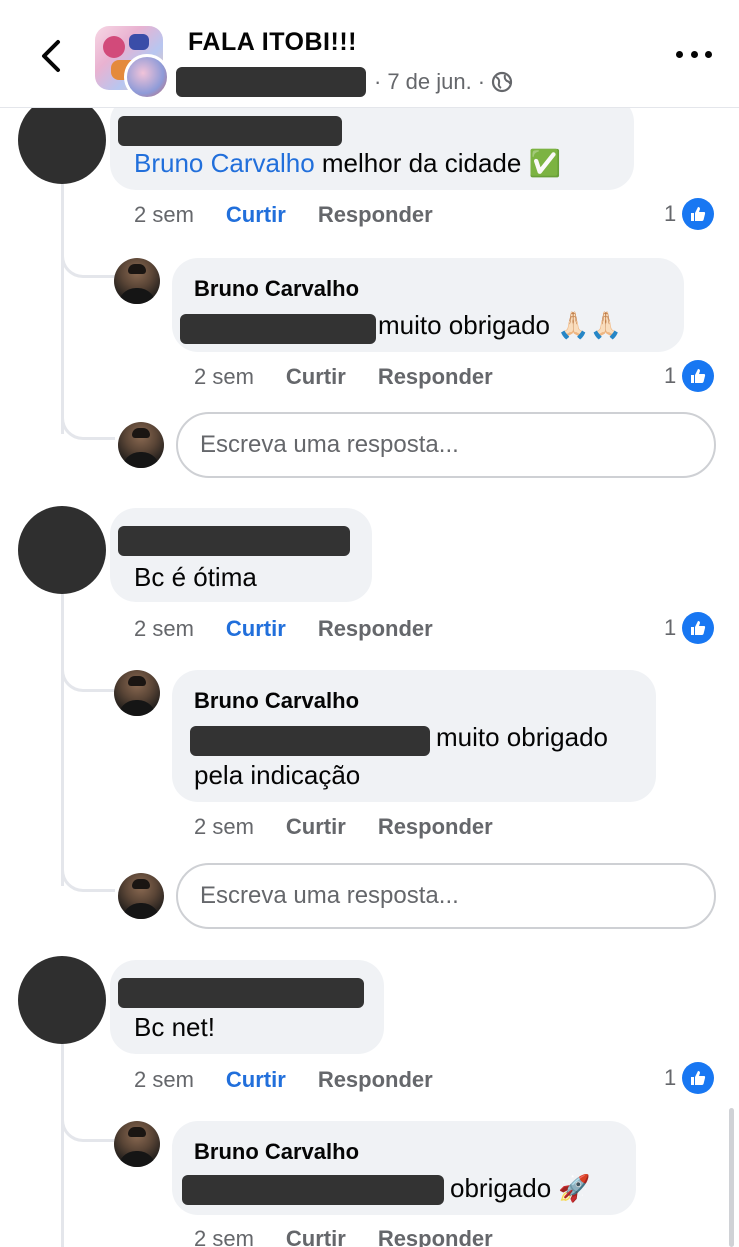 The image size is (739, 1247). What do you see at coordinates (520, 1188) in the screenshot?
I see `reply-text: obrigado 🚀` at bounding box center [520, 1188].